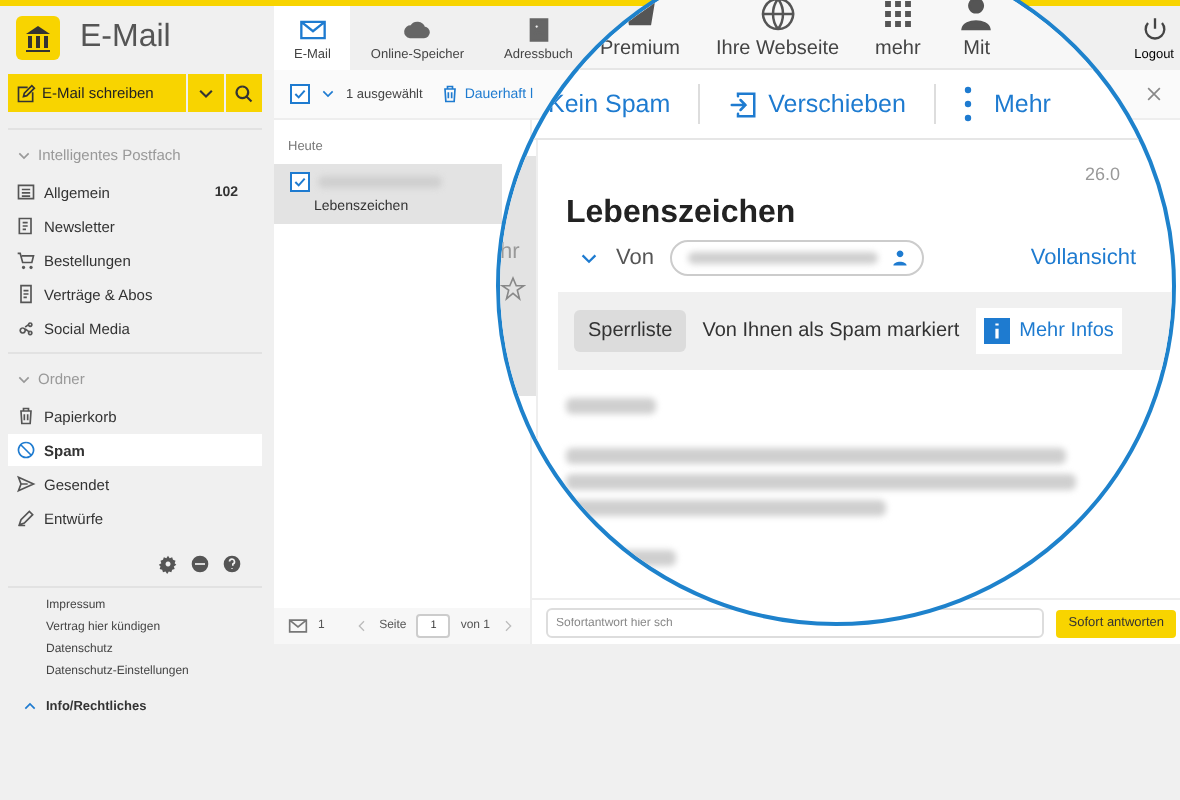 The width and height of the screenshot is (1180, 800). What do you see at coordinates (26, 518) in the screenshot?
I see `pencil-icon` at bounding box center [26, 518].